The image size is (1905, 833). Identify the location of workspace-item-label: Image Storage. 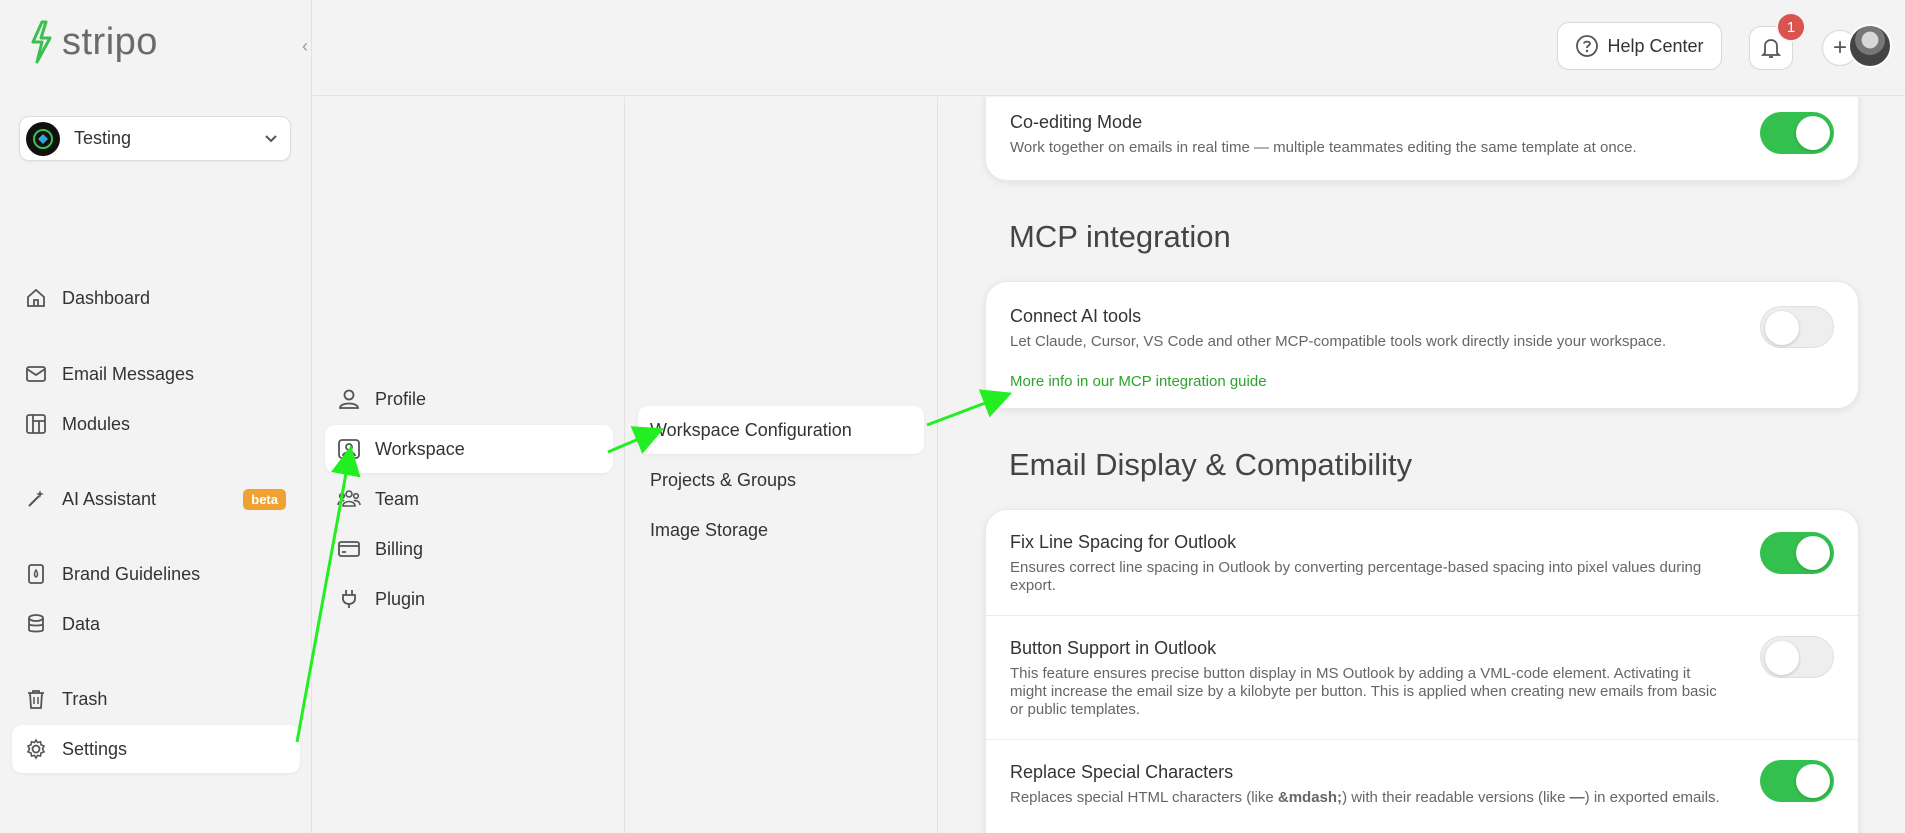
(709, 529).